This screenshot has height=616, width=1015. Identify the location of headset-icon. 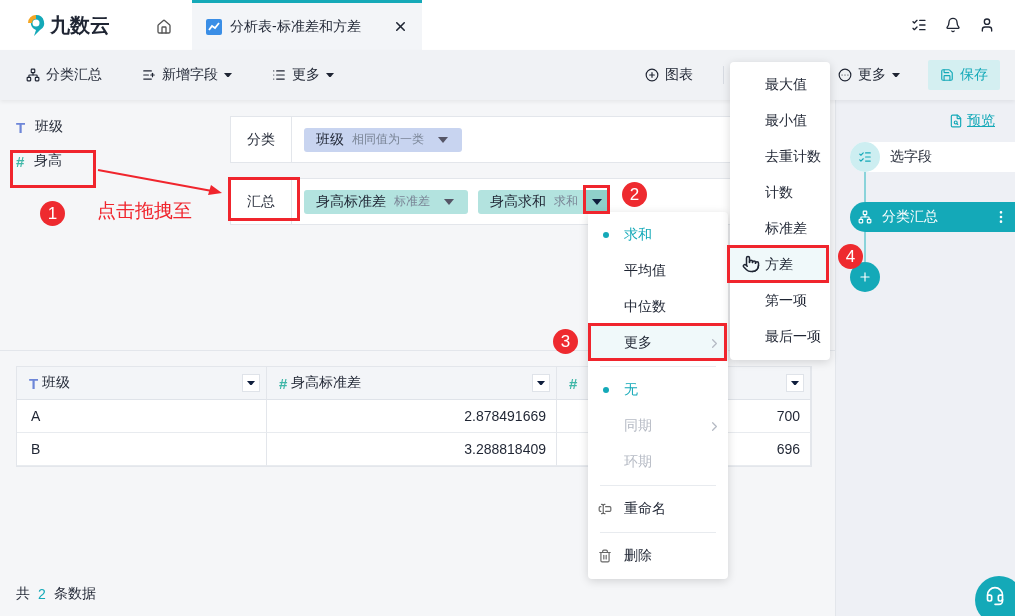
(995, 596).